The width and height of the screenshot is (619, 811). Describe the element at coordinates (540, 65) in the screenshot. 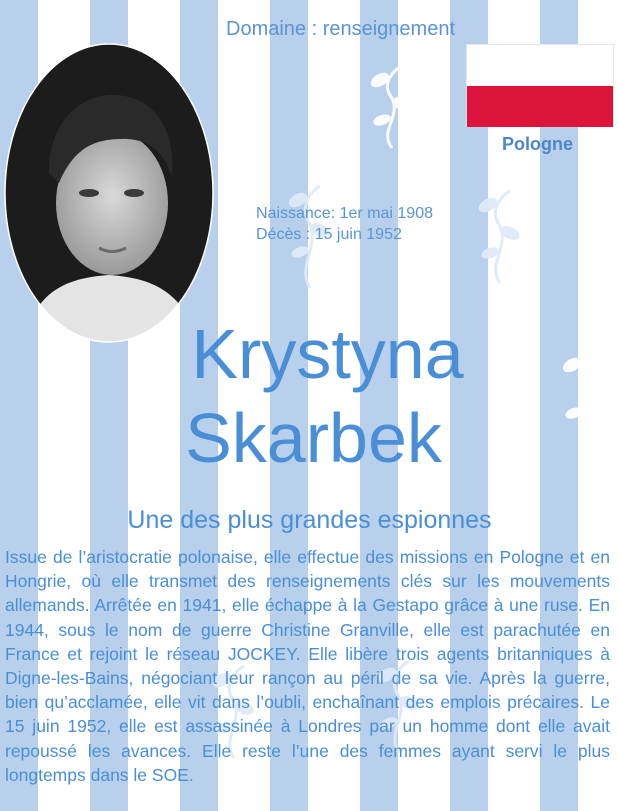

I see `flag-white-band` at that location.